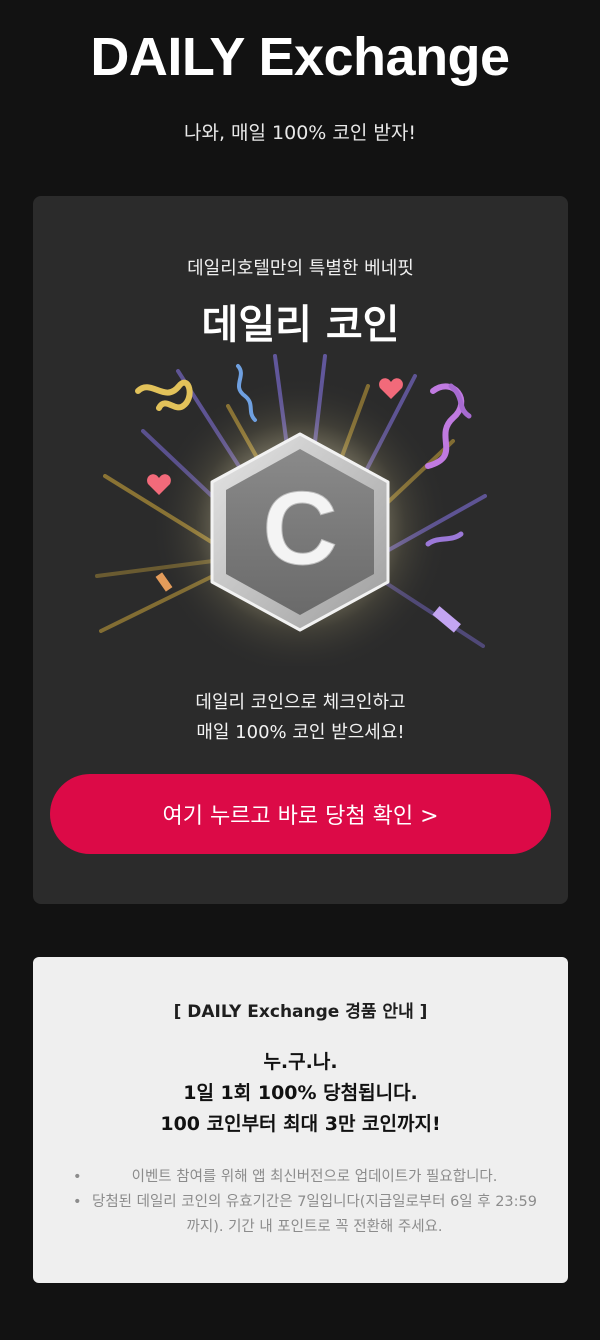 This screenshot has width=600, height=1340. I want to click on info-highlight-line-2: 1일 1회 100% 당첨됩니다., so click(300, 1093).